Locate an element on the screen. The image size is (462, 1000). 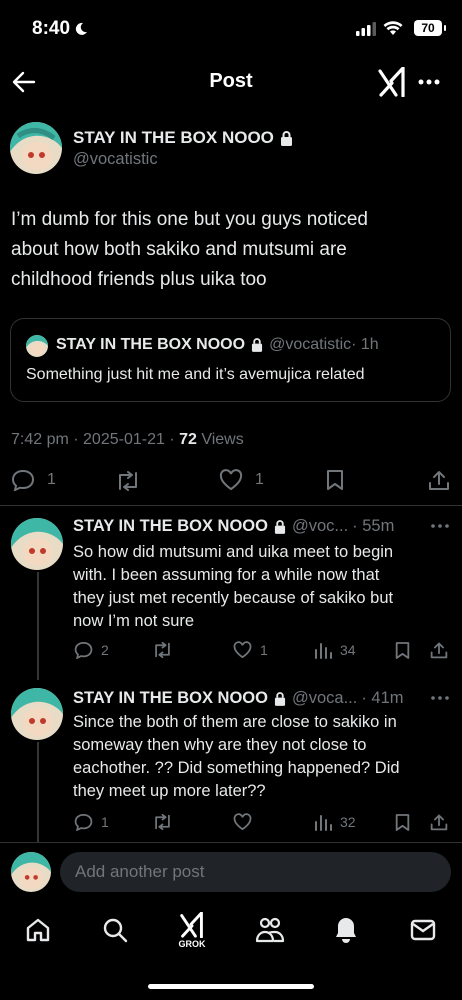
battery-indicator: 70 is located at coordinates (430, 28).